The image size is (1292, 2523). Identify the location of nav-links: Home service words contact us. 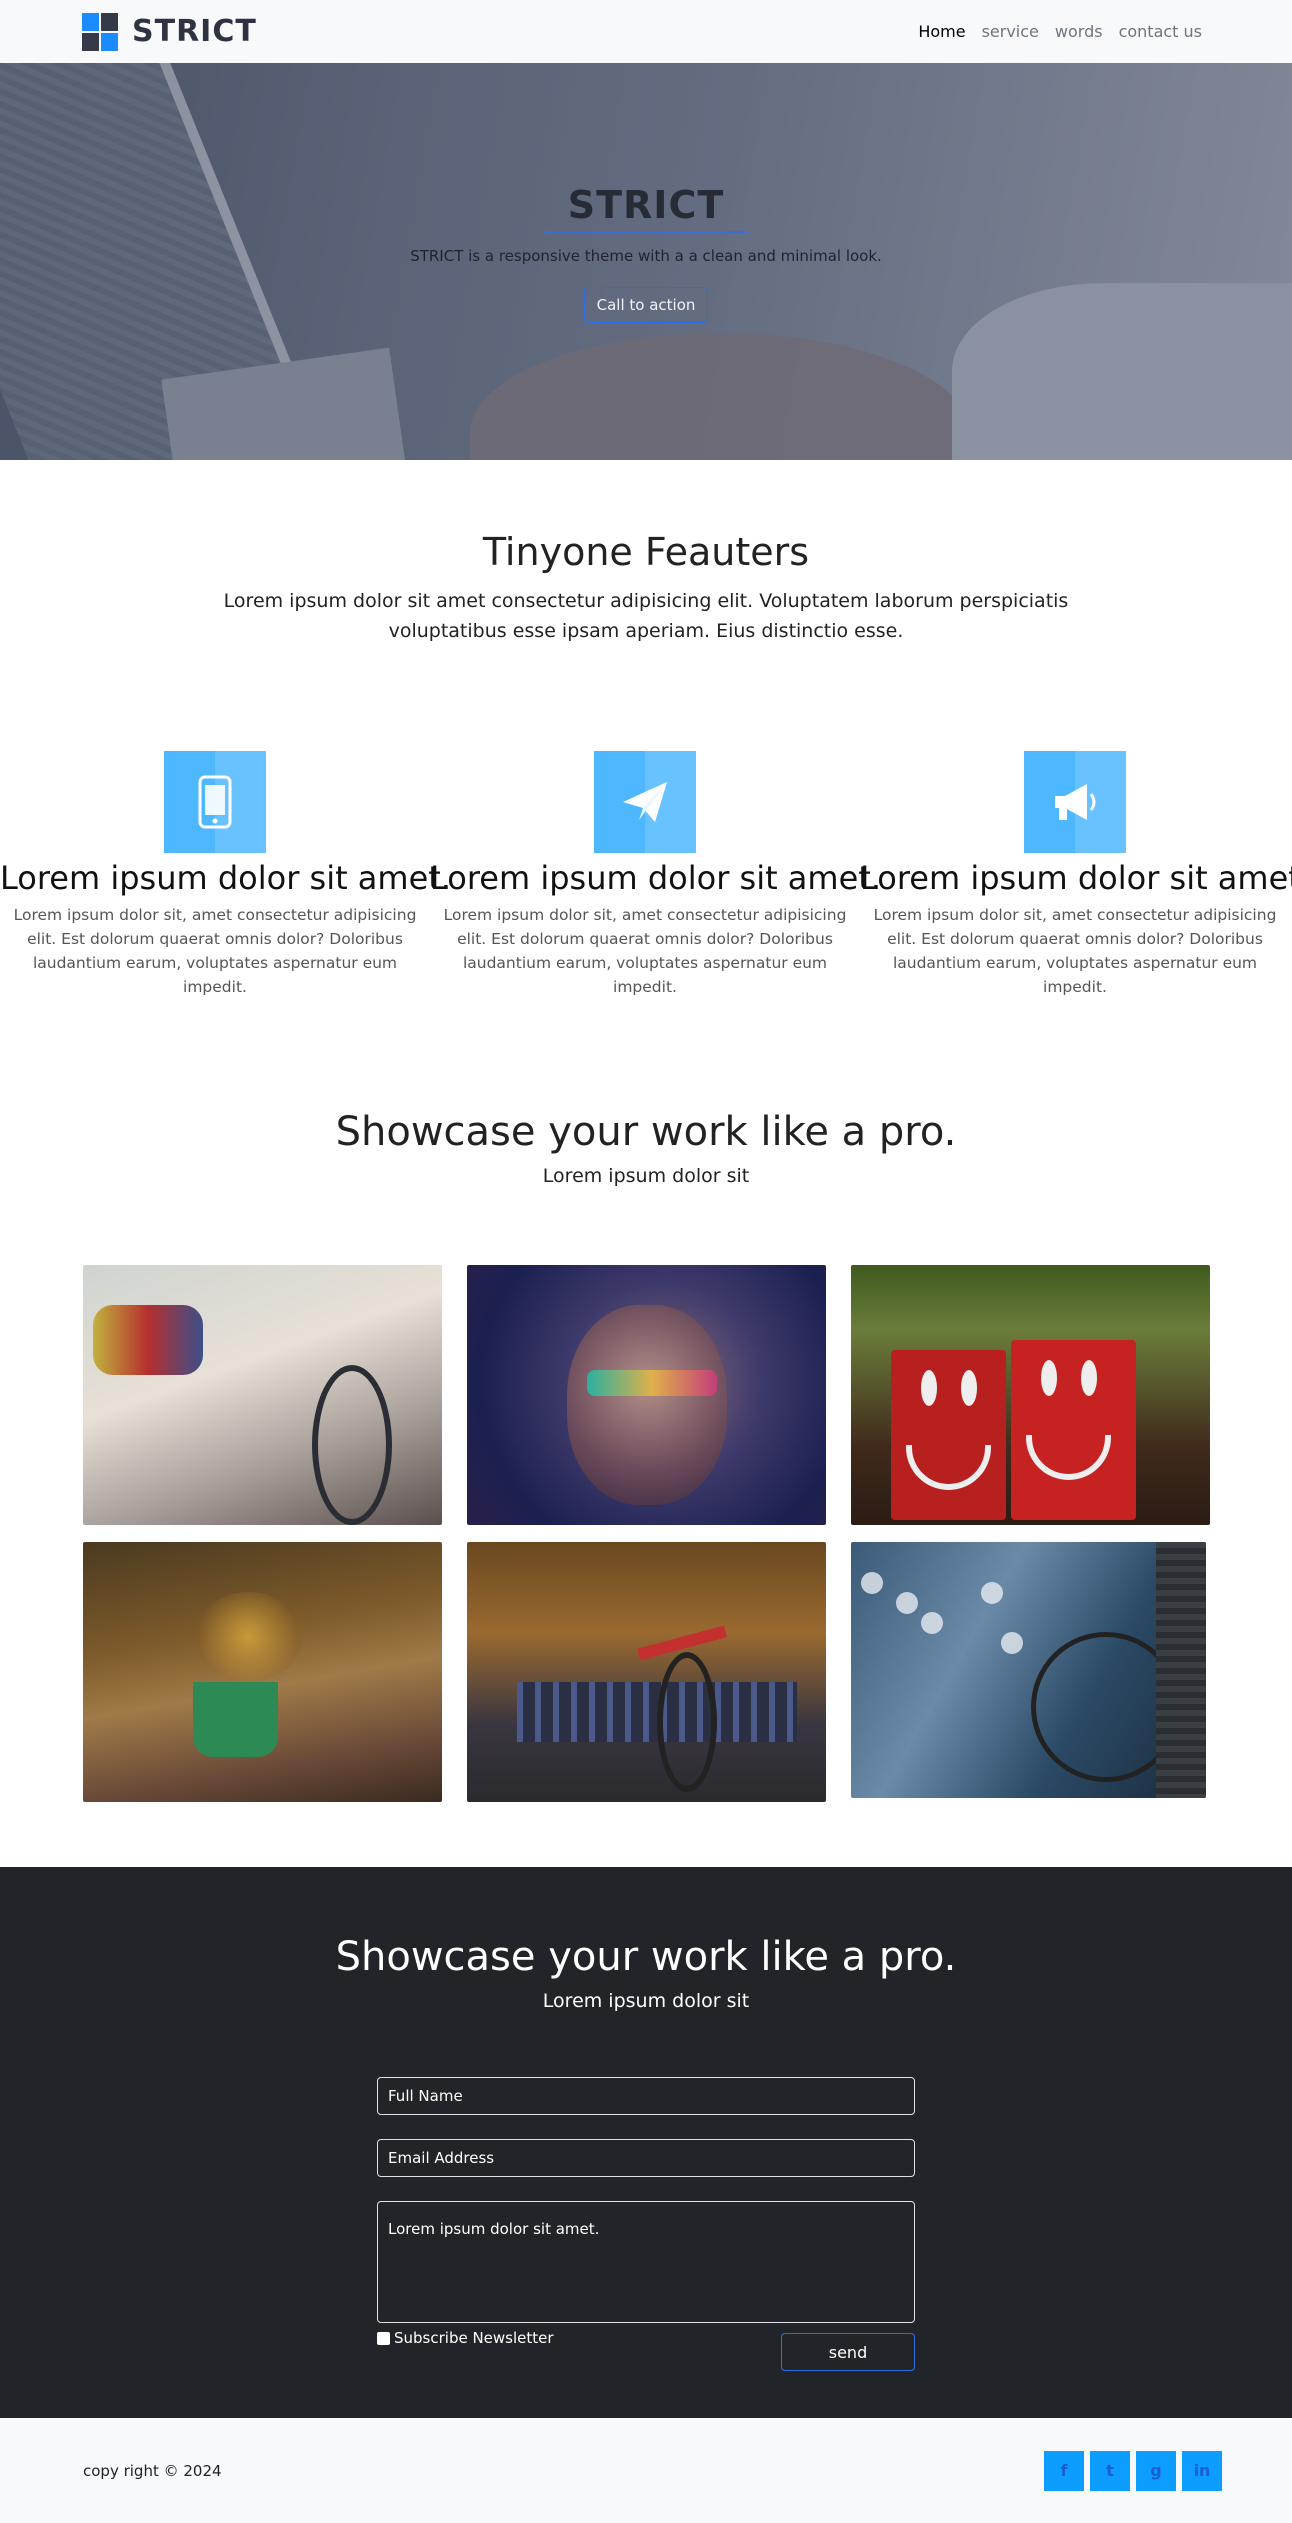
(1060, 31).